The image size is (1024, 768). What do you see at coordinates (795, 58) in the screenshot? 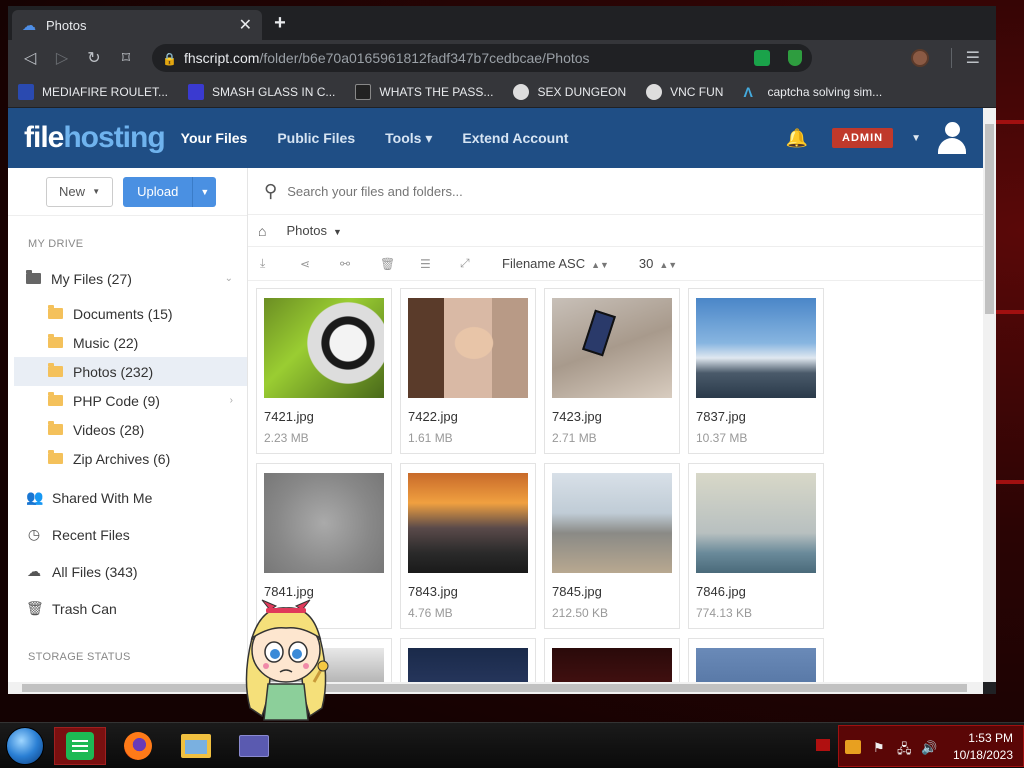
I see `extension-shield-icon` at bounding box center [795, 58].